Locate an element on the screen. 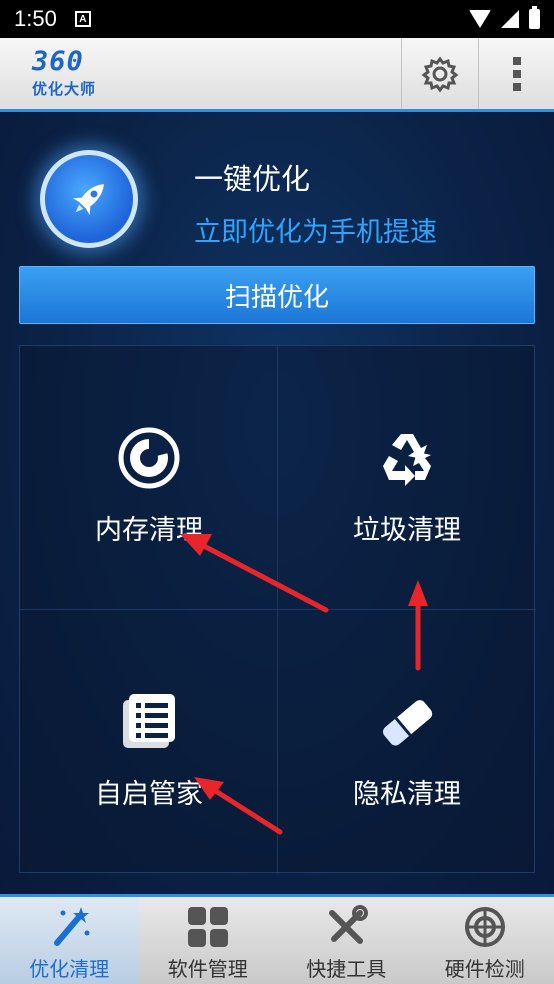 Image resolution: width=554 pixels, height=984 pixels. tool-label: 内存清理 is located at coordinates (149, 530).